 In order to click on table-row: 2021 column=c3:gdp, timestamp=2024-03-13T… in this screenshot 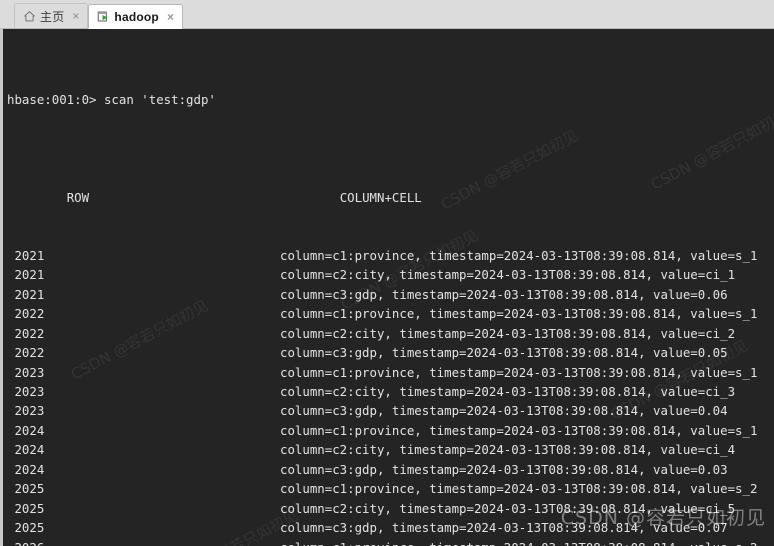, I will do `click(390, 294)`.